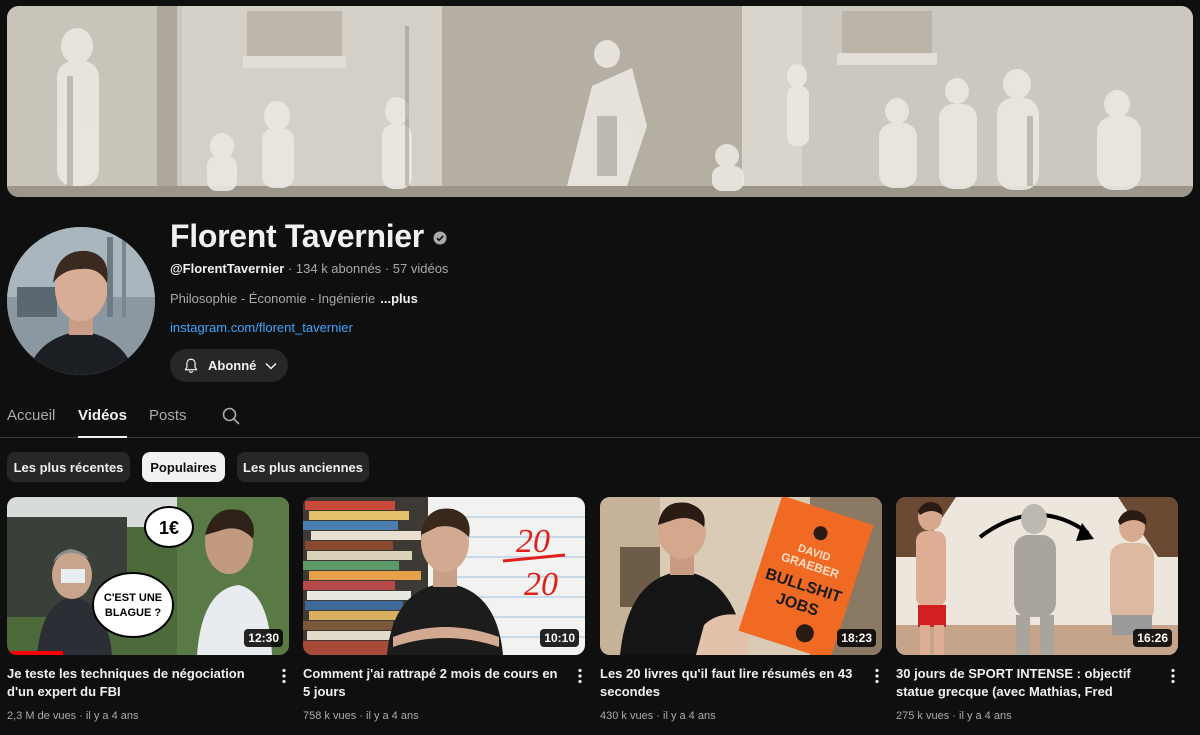 The image size is (1200, 735). I want to click on subscribed-label: Abonné, so click(232, 365).